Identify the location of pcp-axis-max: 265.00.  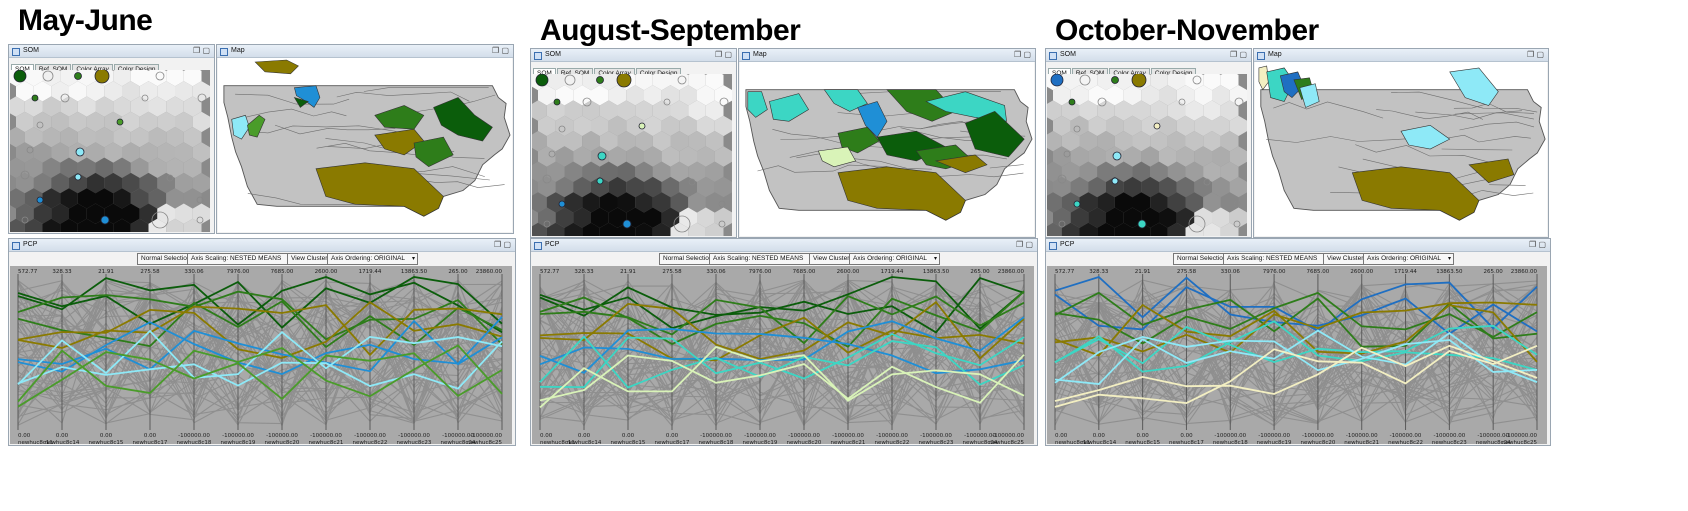
(458, 272).